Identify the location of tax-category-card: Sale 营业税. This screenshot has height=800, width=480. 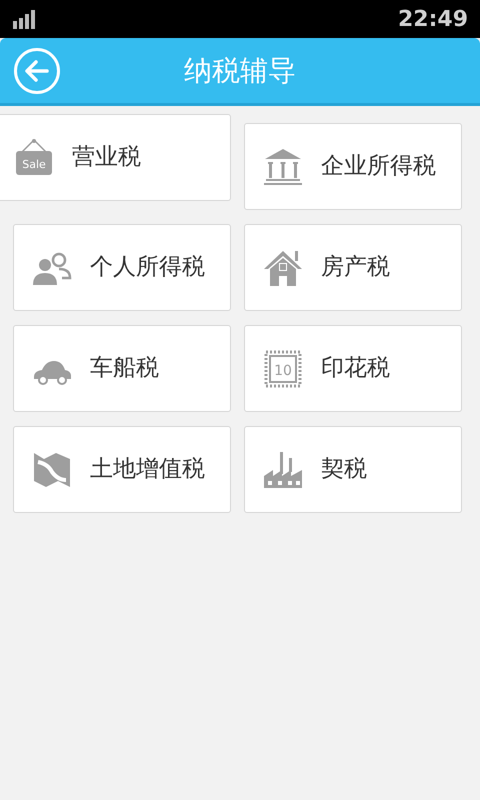
(115, 157).